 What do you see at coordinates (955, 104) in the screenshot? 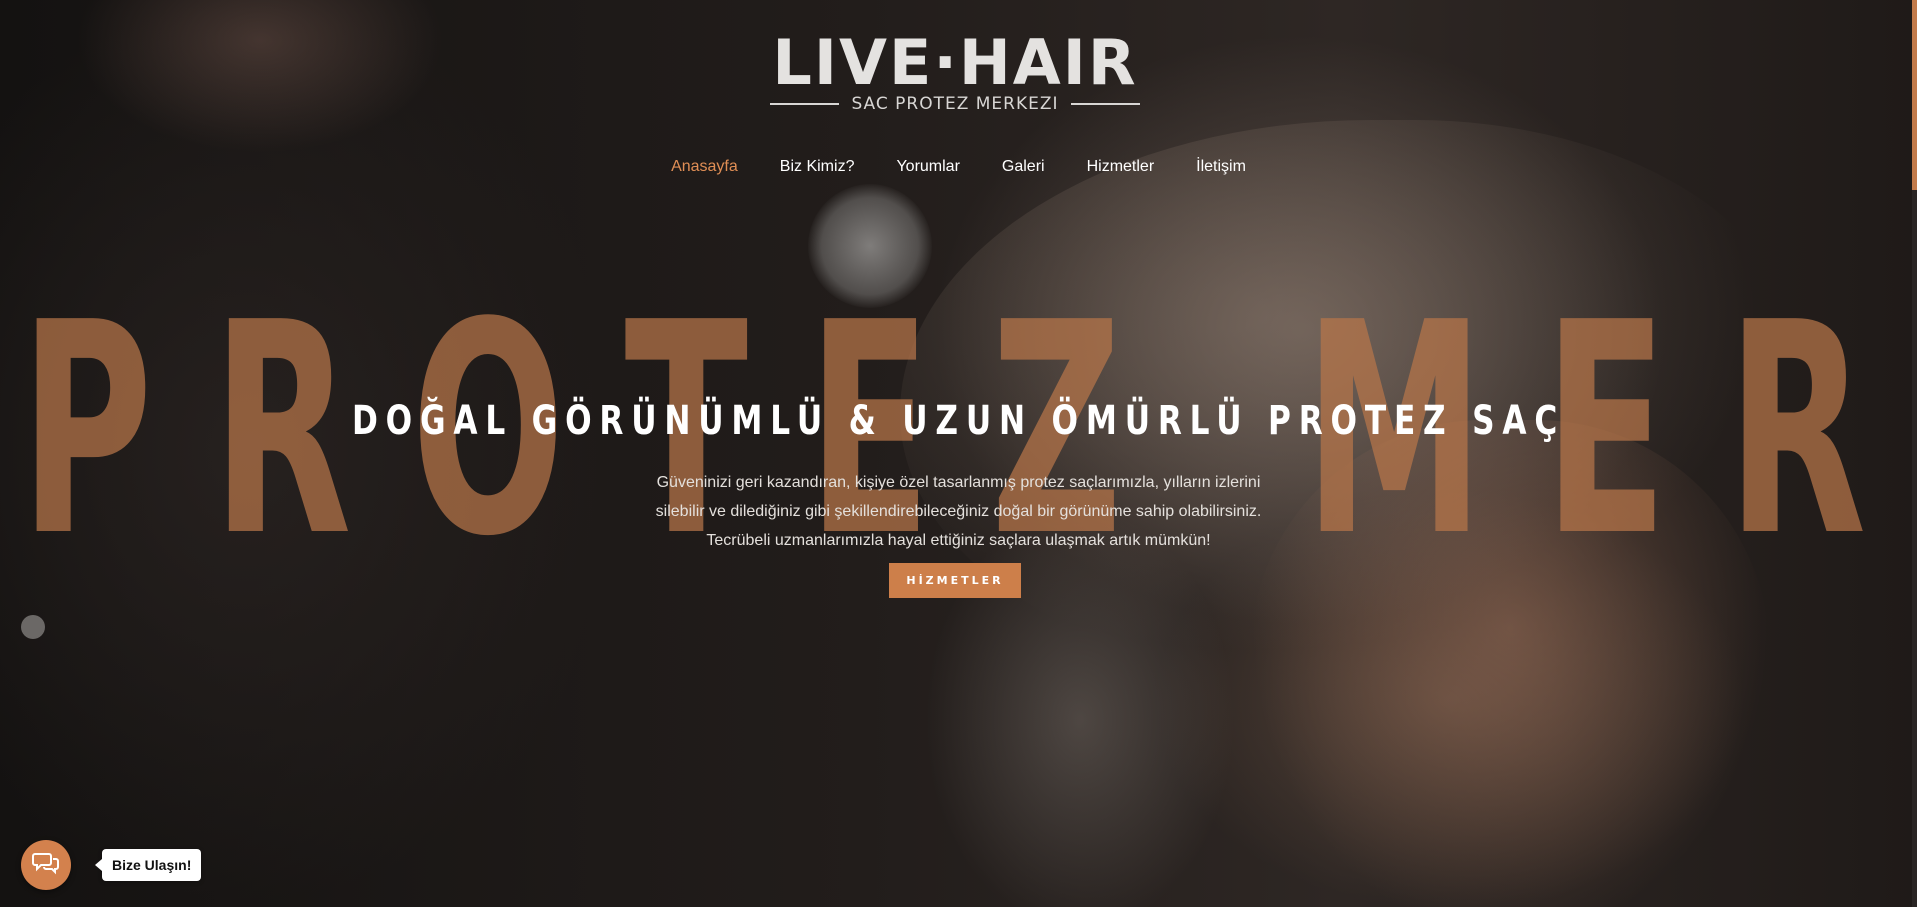
I see `logo-subtitle: SAC PROTEZ MERKEZI` at bounding box center [955, 104].